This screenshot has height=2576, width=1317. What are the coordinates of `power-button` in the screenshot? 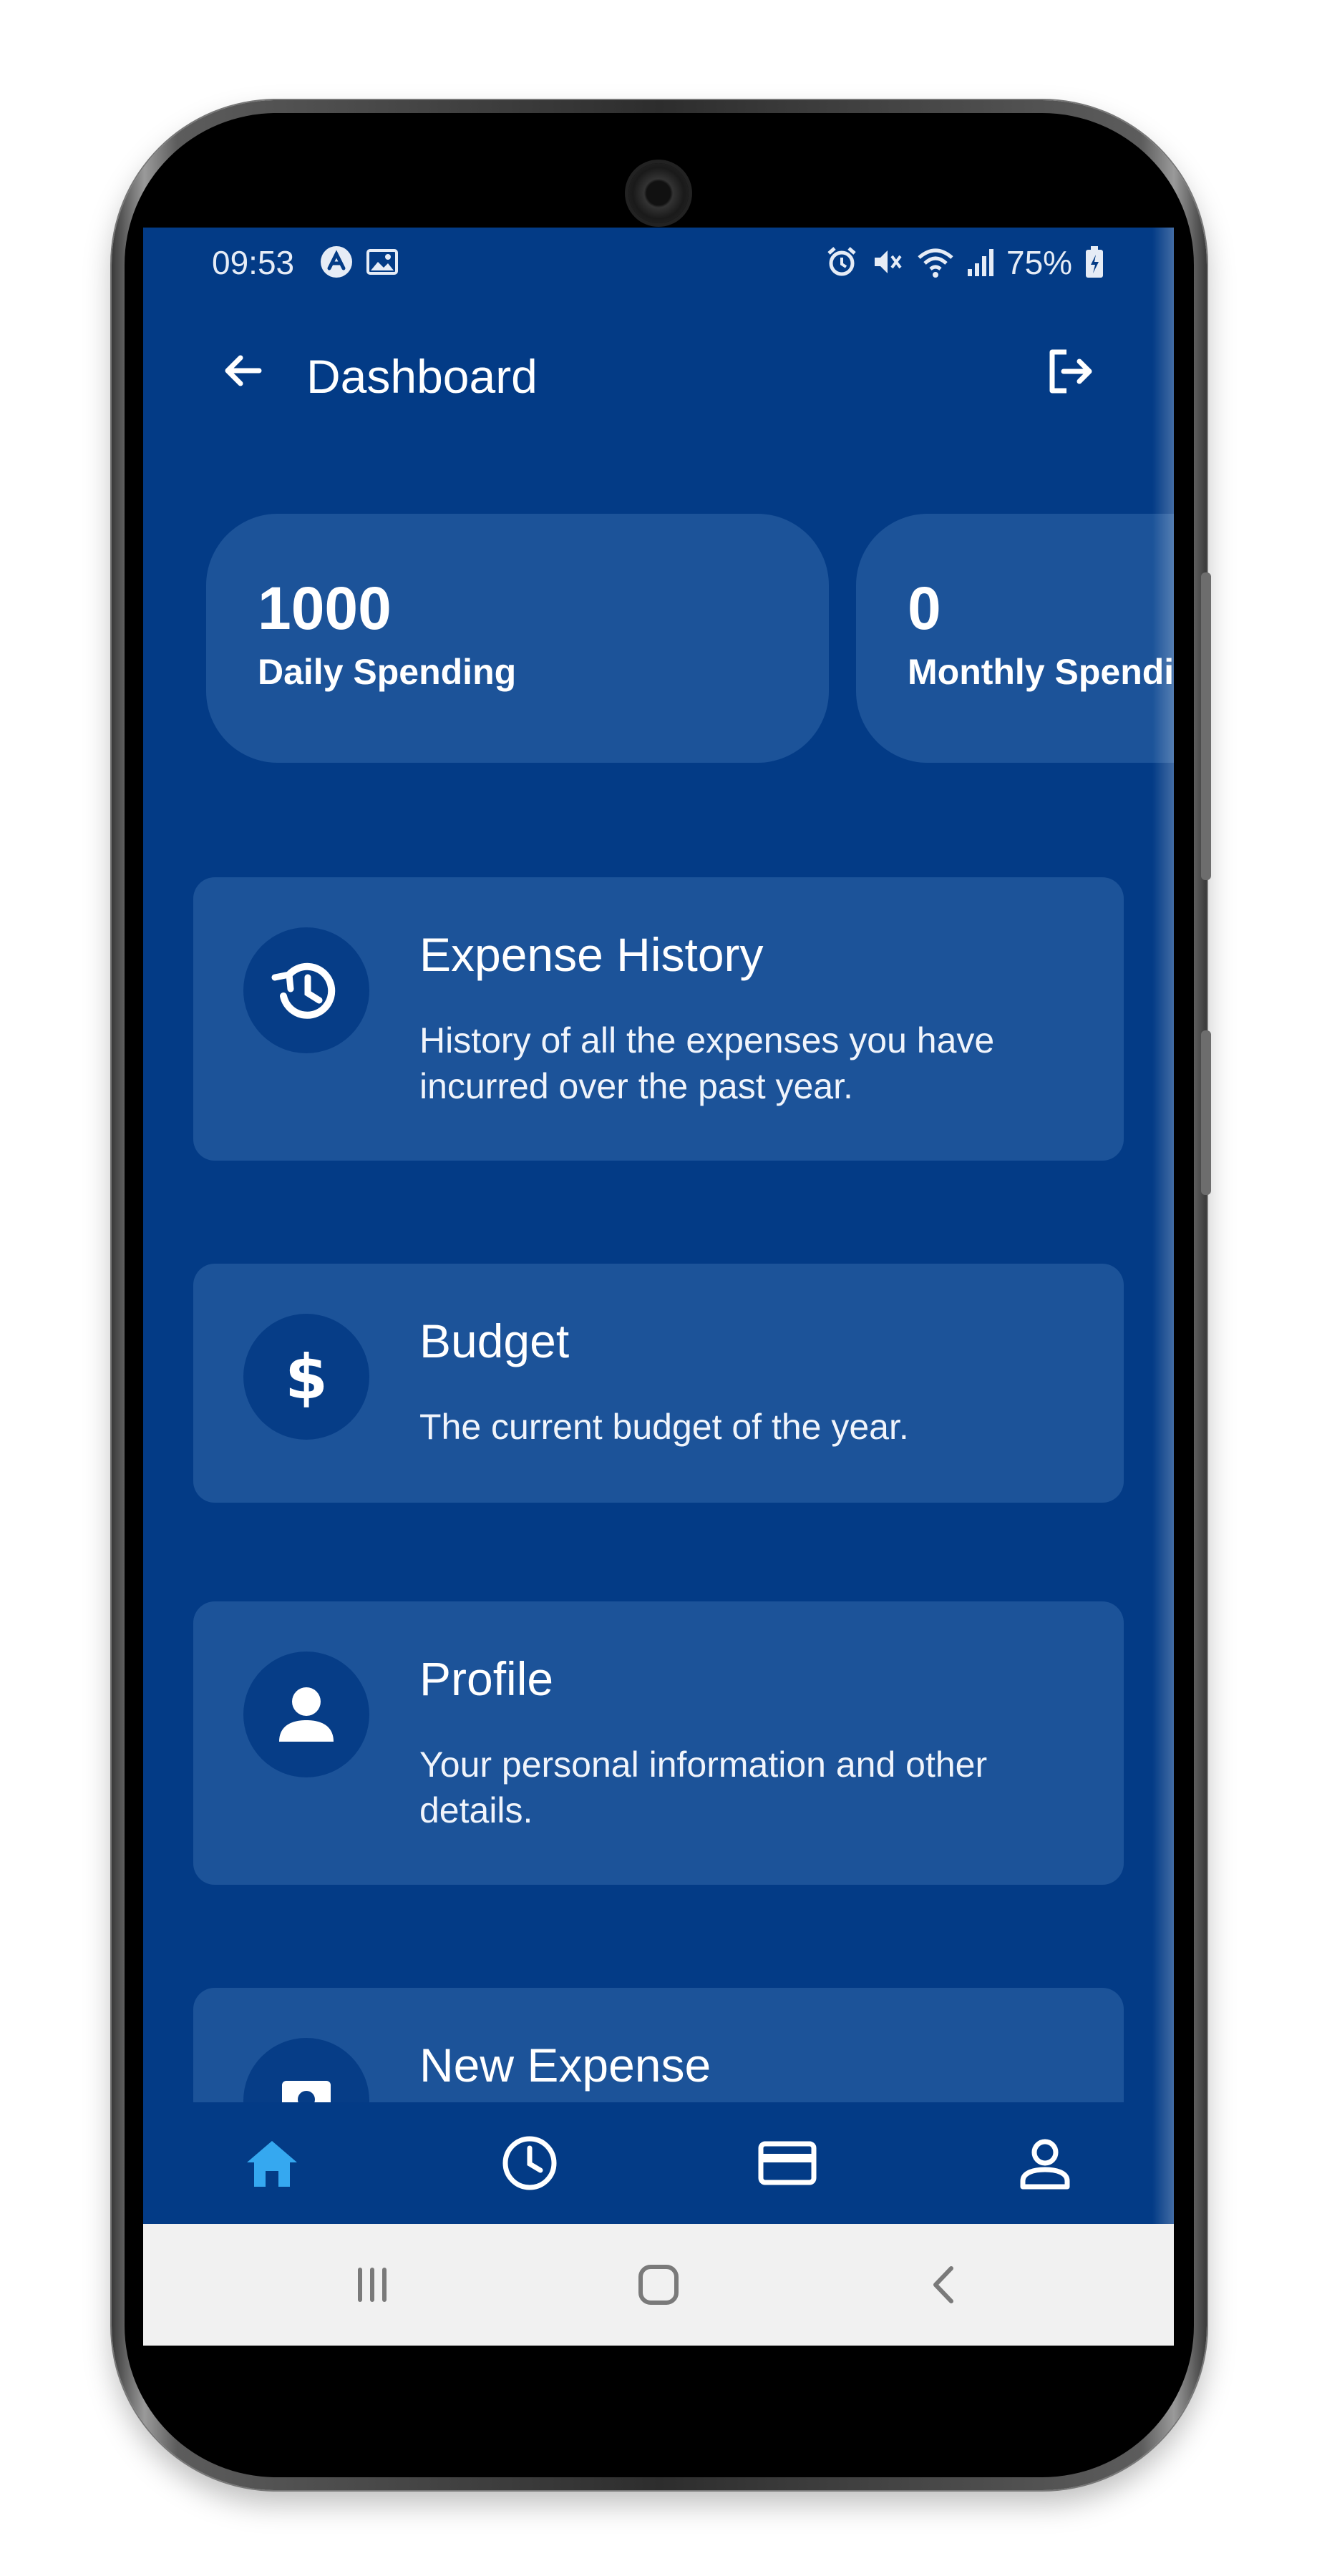 It's located at (1206, 1112).